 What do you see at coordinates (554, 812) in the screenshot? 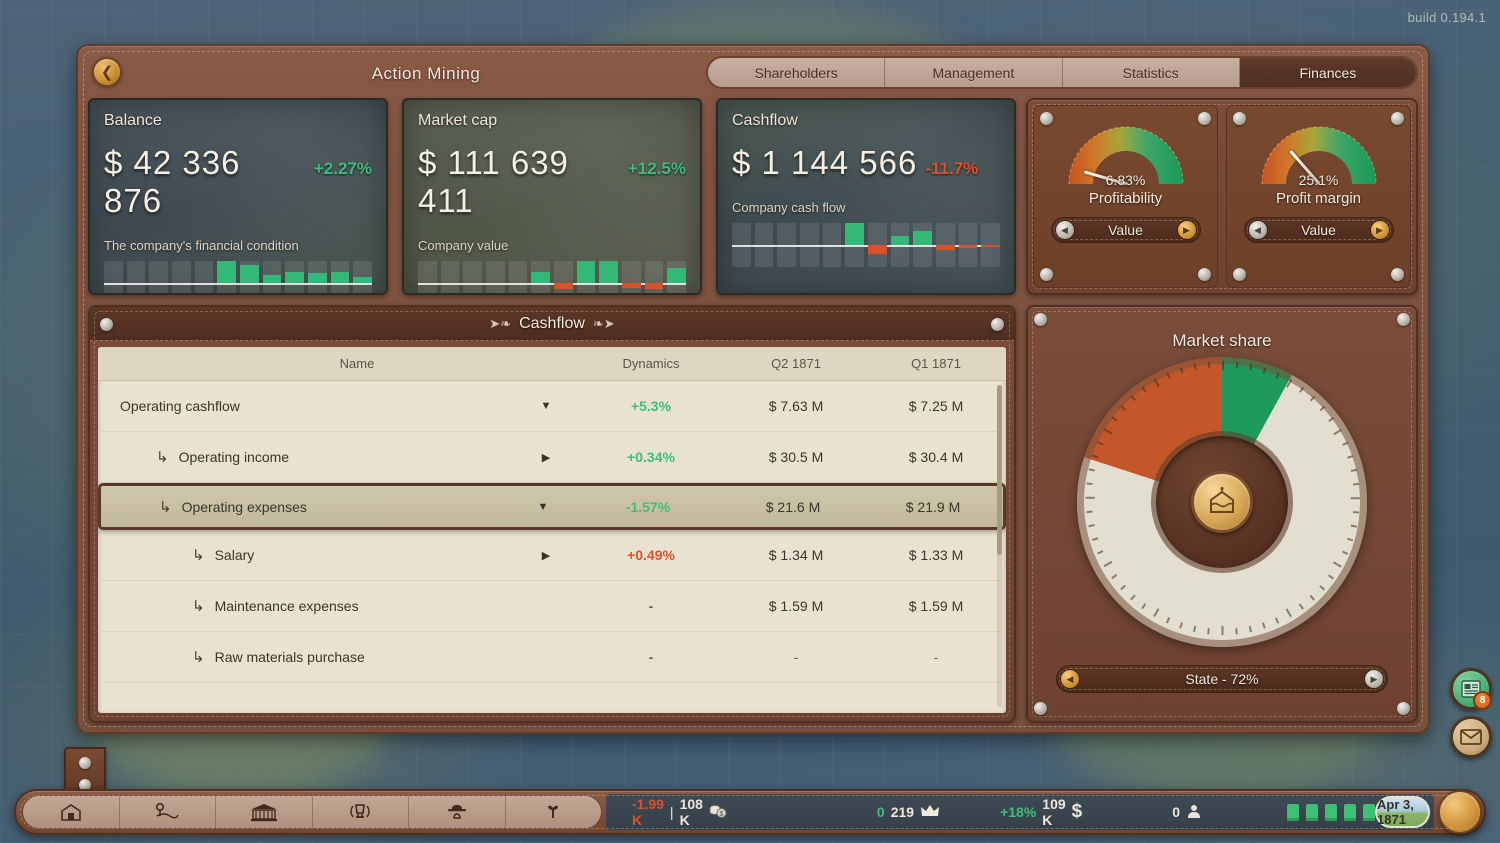
I see `tree-icon` at bounding box center [554, 812].